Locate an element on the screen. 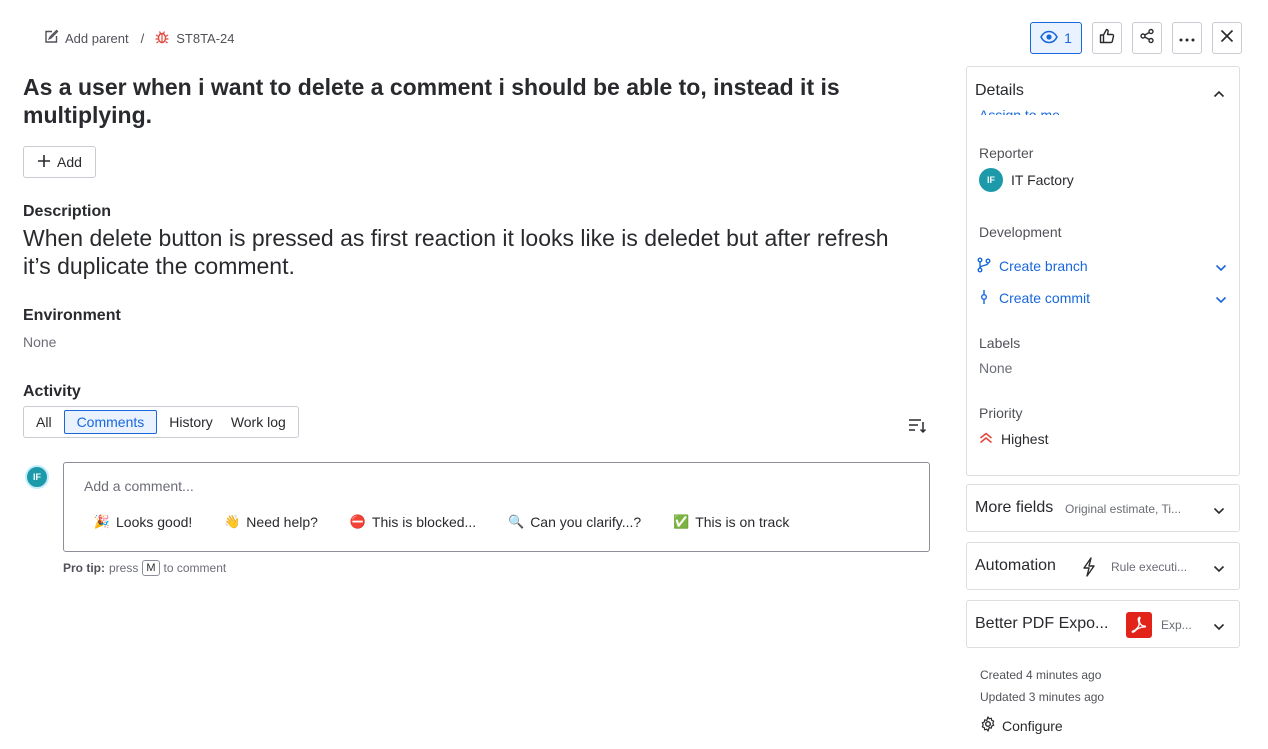 The image size is (1268, 749). tab-work-log: Work log is located at coordinates (258, 422).